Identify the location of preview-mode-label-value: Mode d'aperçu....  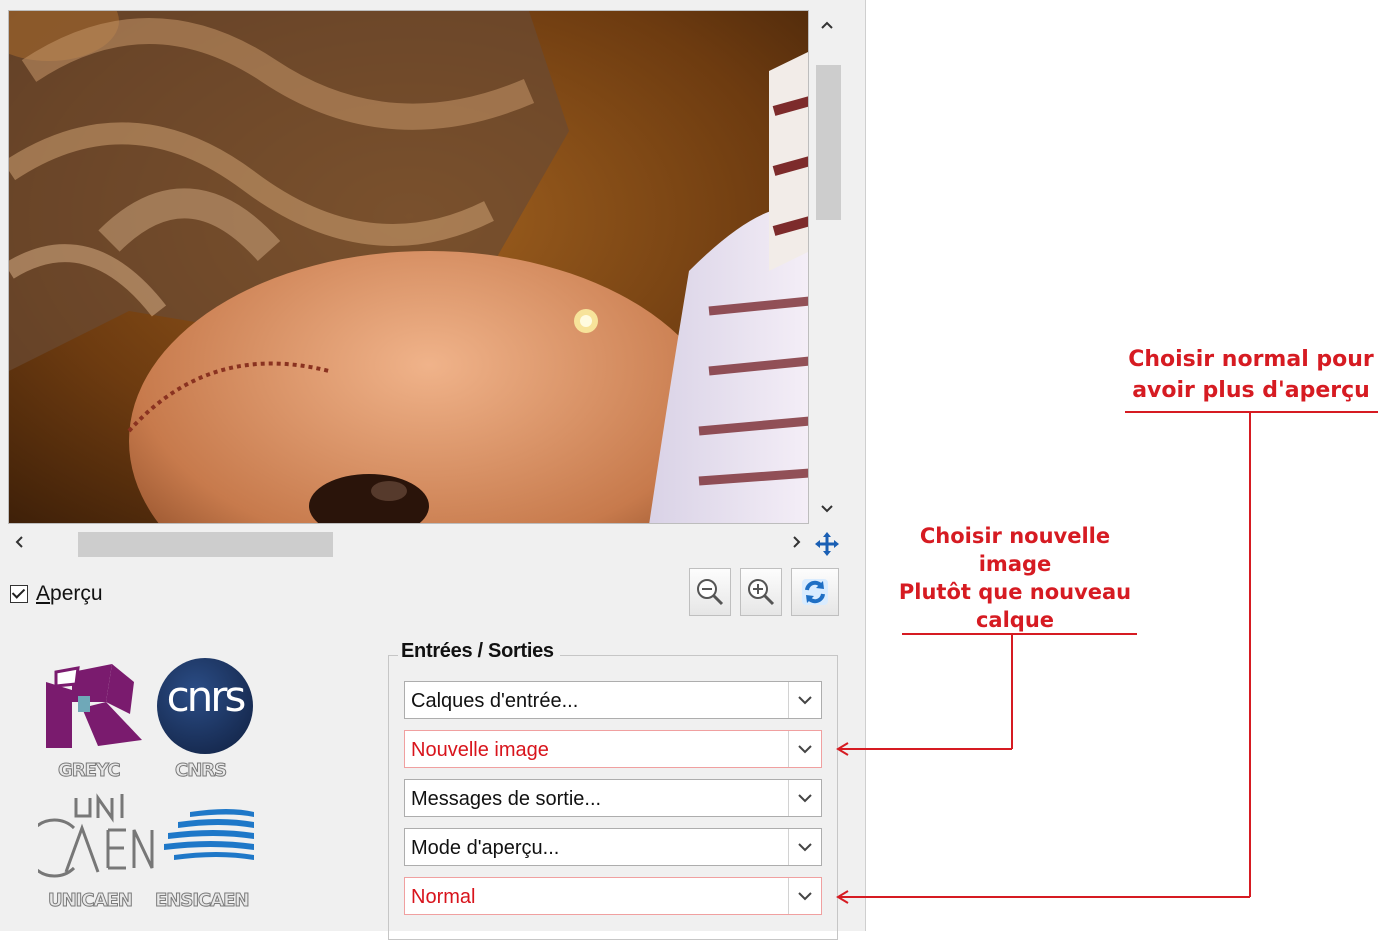
(485, 848).